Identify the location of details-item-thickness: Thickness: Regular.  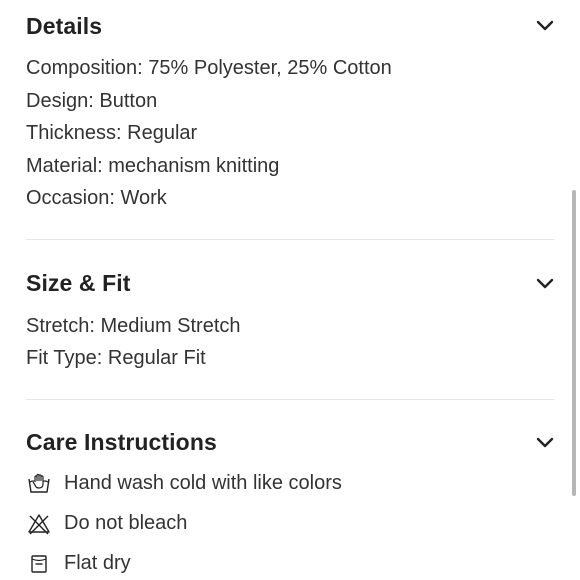
(112, 133).